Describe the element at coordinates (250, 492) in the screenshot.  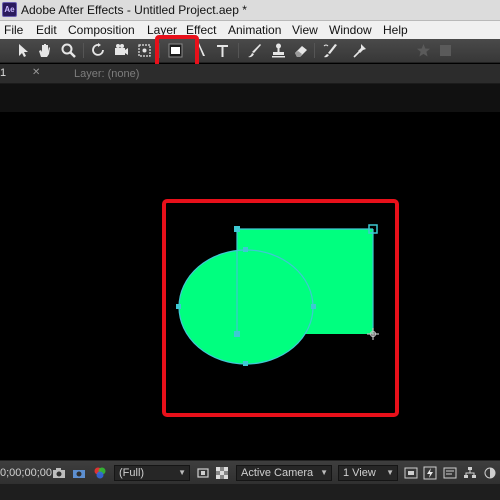
I see `panel-bottom-strip` at that location.